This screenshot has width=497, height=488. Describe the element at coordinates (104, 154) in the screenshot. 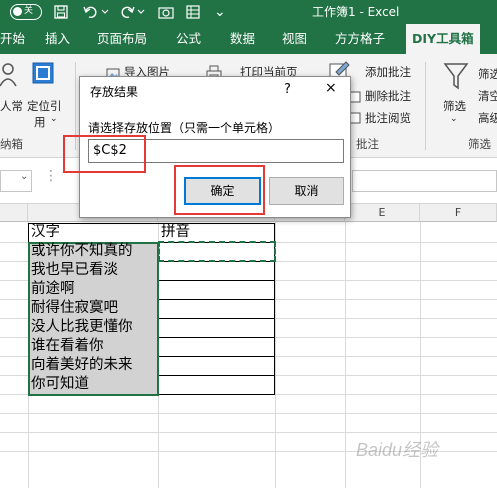

I see `highlight-box-input` at that location.